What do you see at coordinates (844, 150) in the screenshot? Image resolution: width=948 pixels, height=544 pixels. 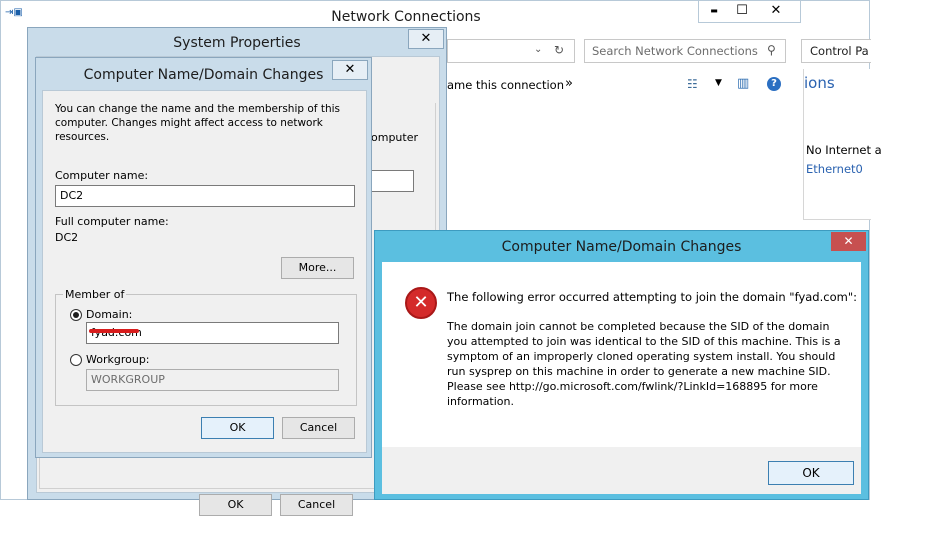 I see `connection-status: No Internet a` at bounding box center [844, 150].